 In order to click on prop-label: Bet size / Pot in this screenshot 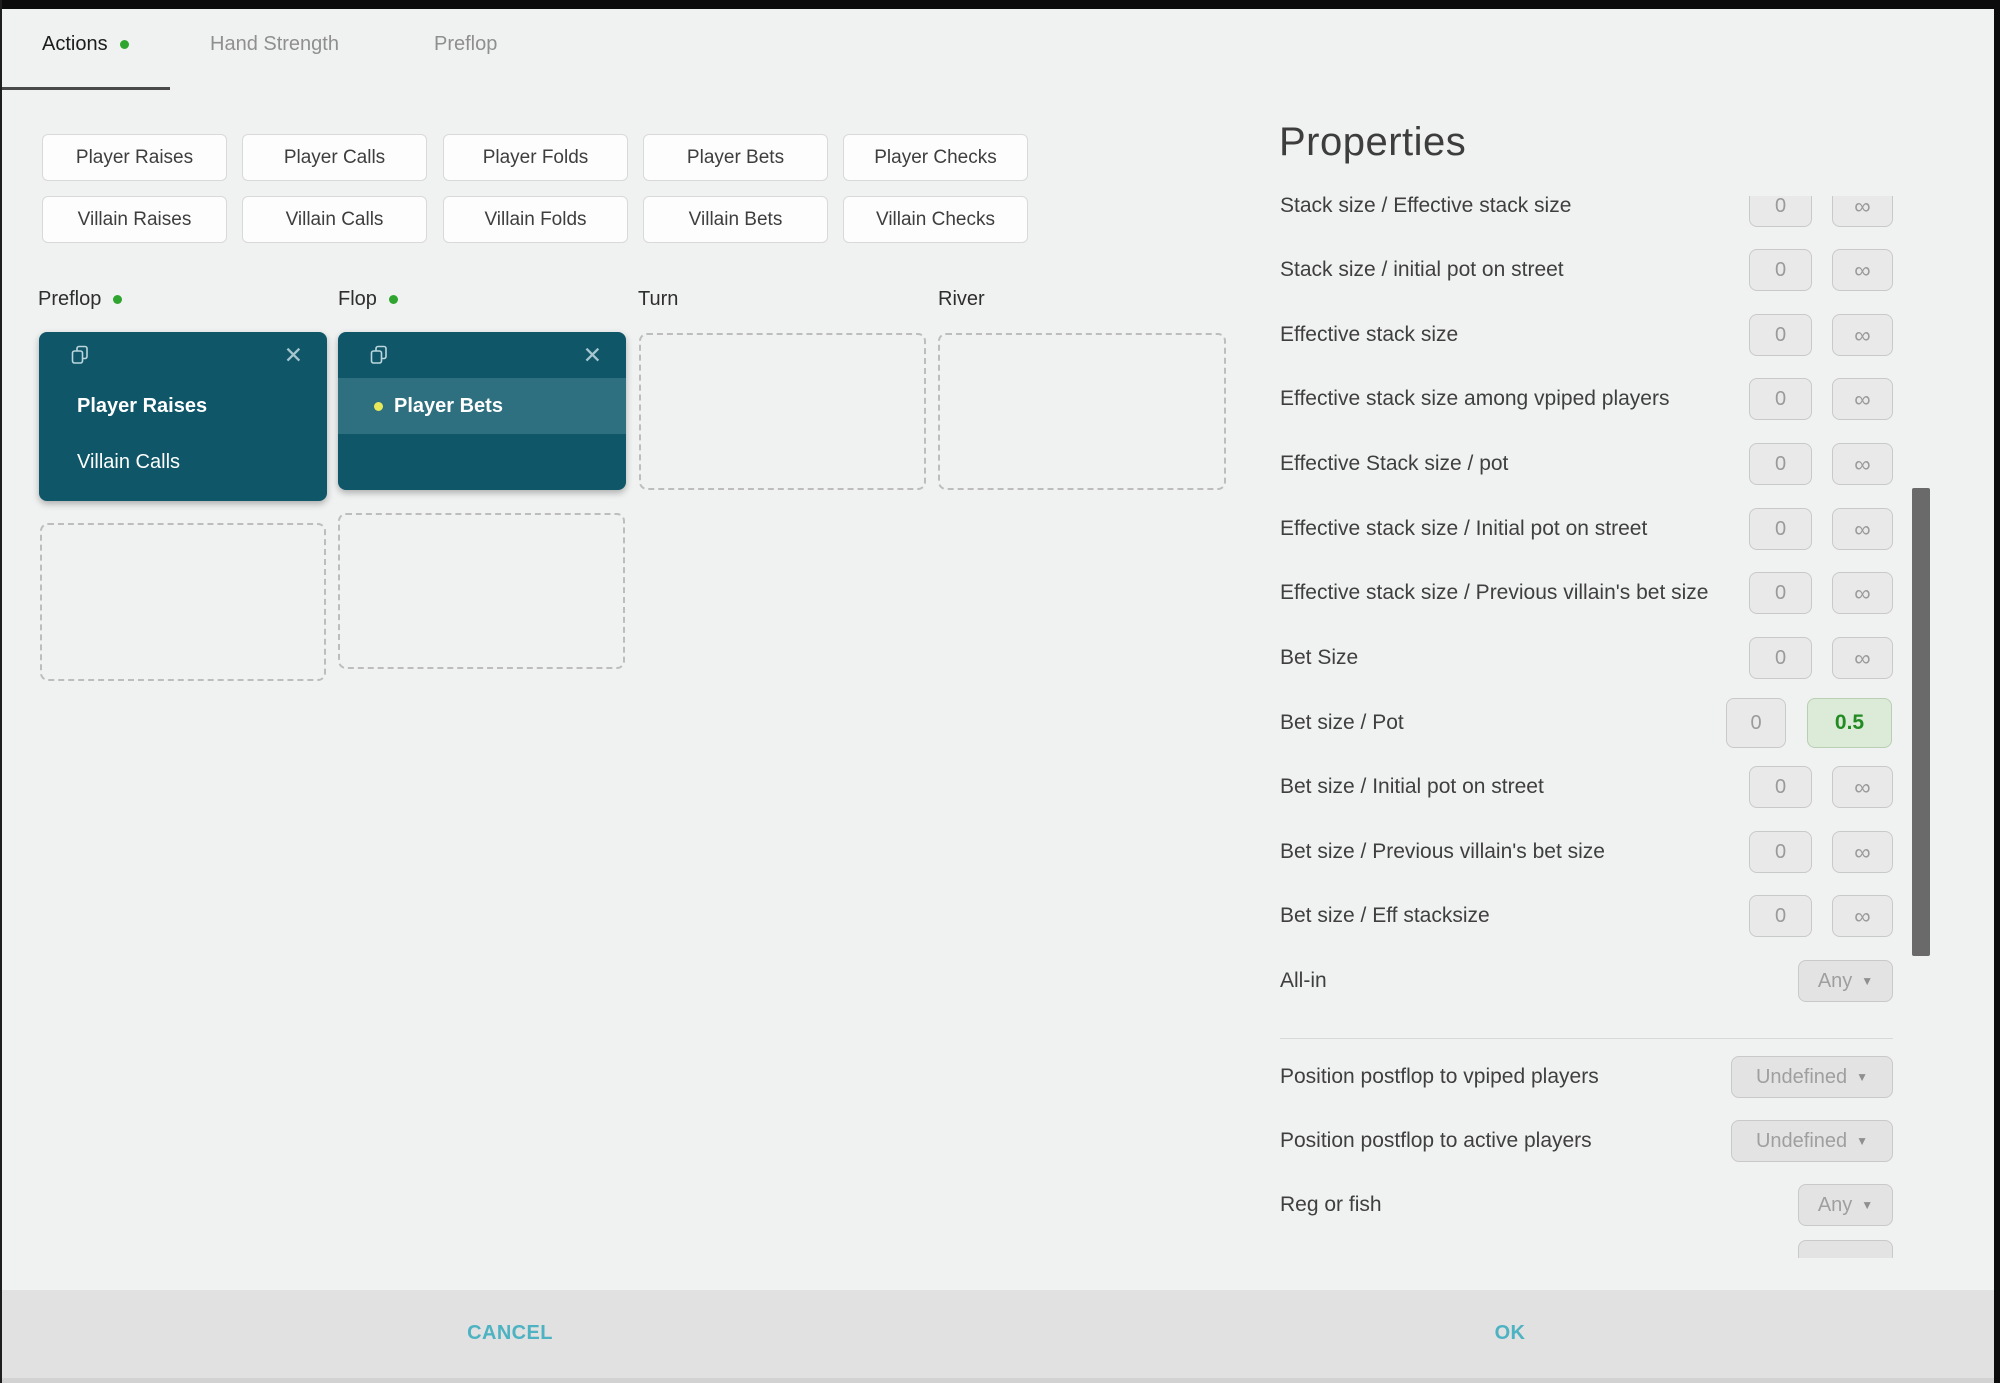, I will do `click(1342, 722)`.